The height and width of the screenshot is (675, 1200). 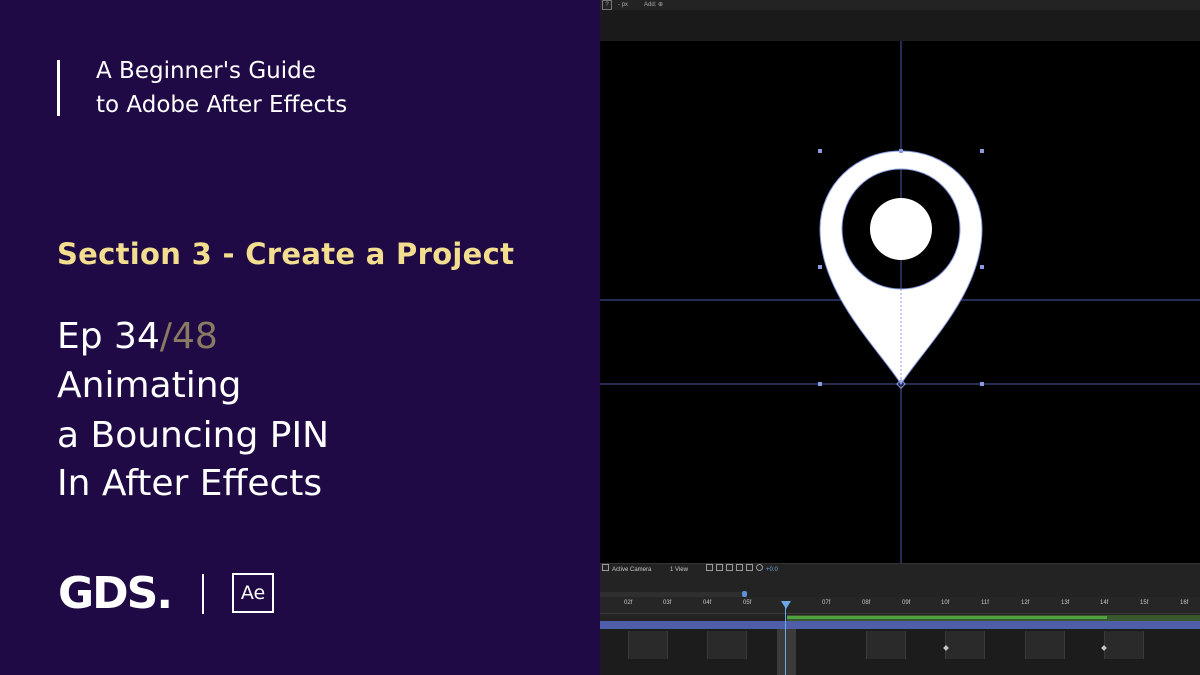 What do you see at coordinates (900, 570) in the screenshot?
I see `viewer-options-bar: Active Camera 1 View +0.0` at bounding box center [900, 570].